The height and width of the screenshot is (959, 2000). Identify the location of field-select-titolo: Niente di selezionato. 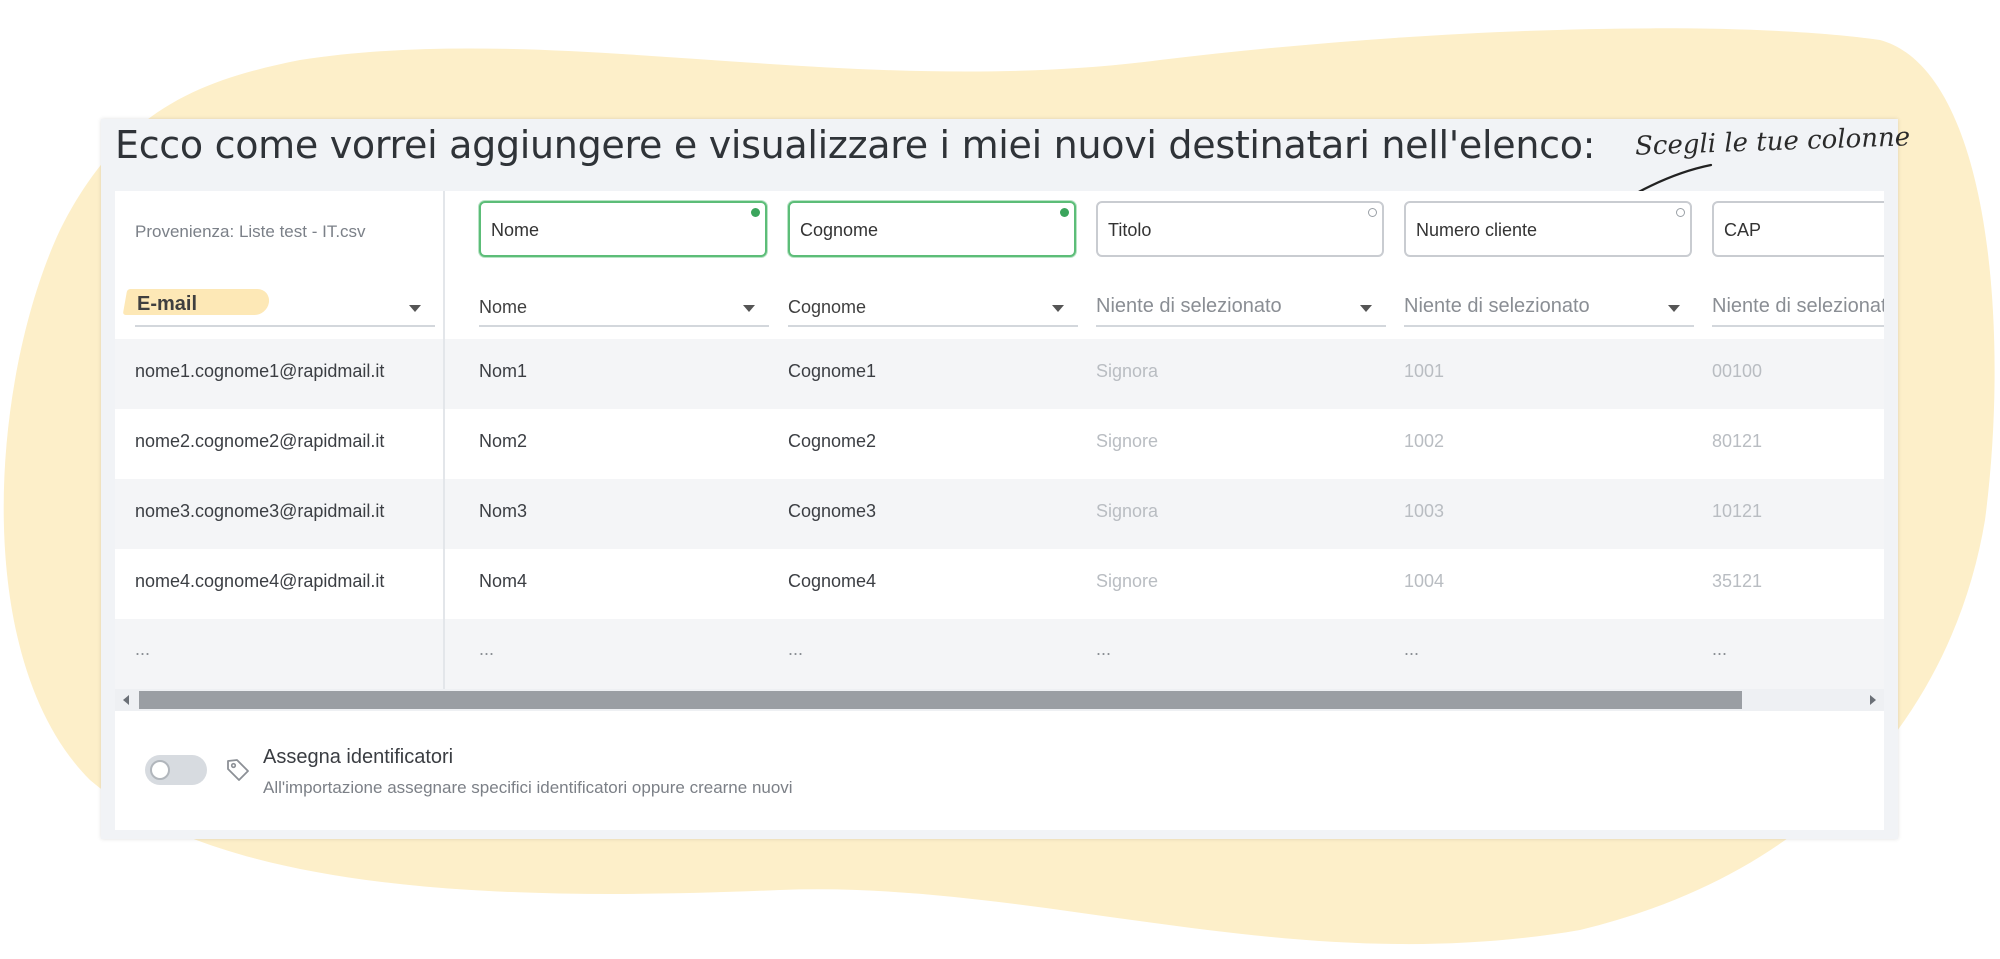
(1241, 309).